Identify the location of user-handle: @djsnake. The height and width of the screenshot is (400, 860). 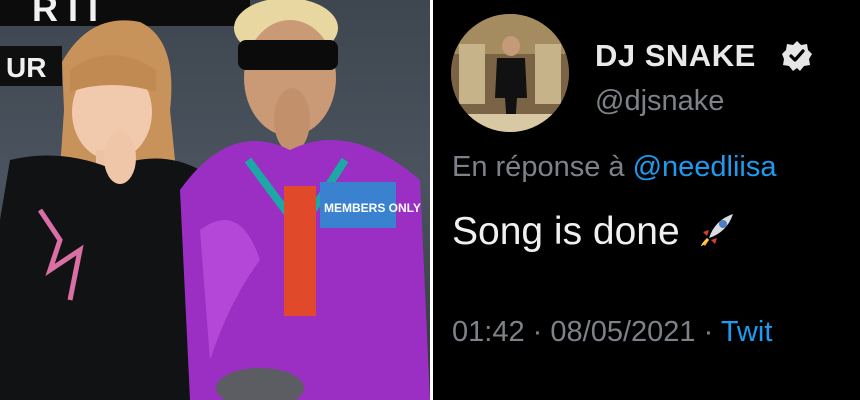
(659, 101).